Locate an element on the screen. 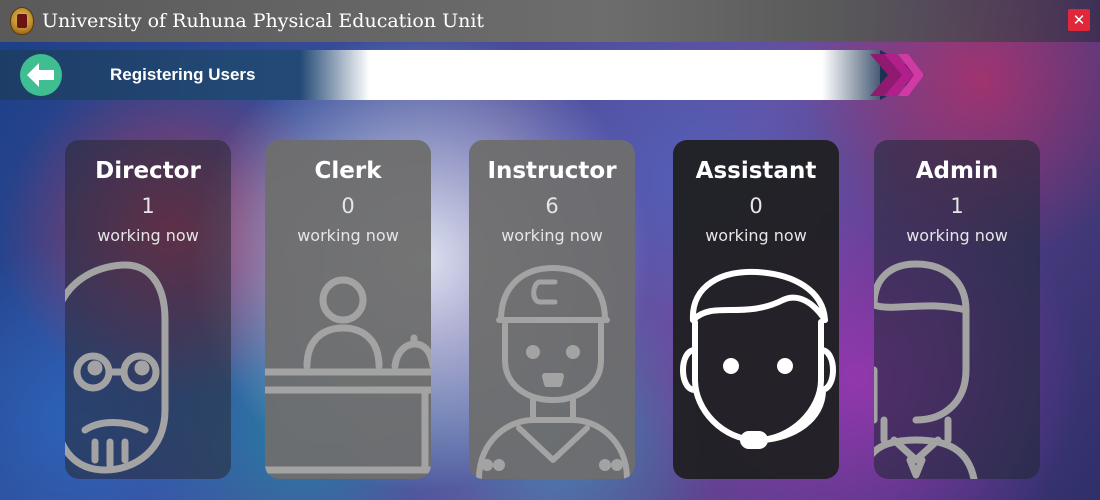  admin-person-icon is located at coordinates (926, 369).